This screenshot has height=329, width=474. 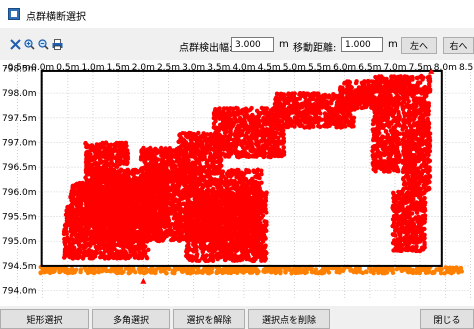 What do you see at coordinates (15, 44) in the screenshot?
I see `fit-icon` at bounding box center [15, 44].